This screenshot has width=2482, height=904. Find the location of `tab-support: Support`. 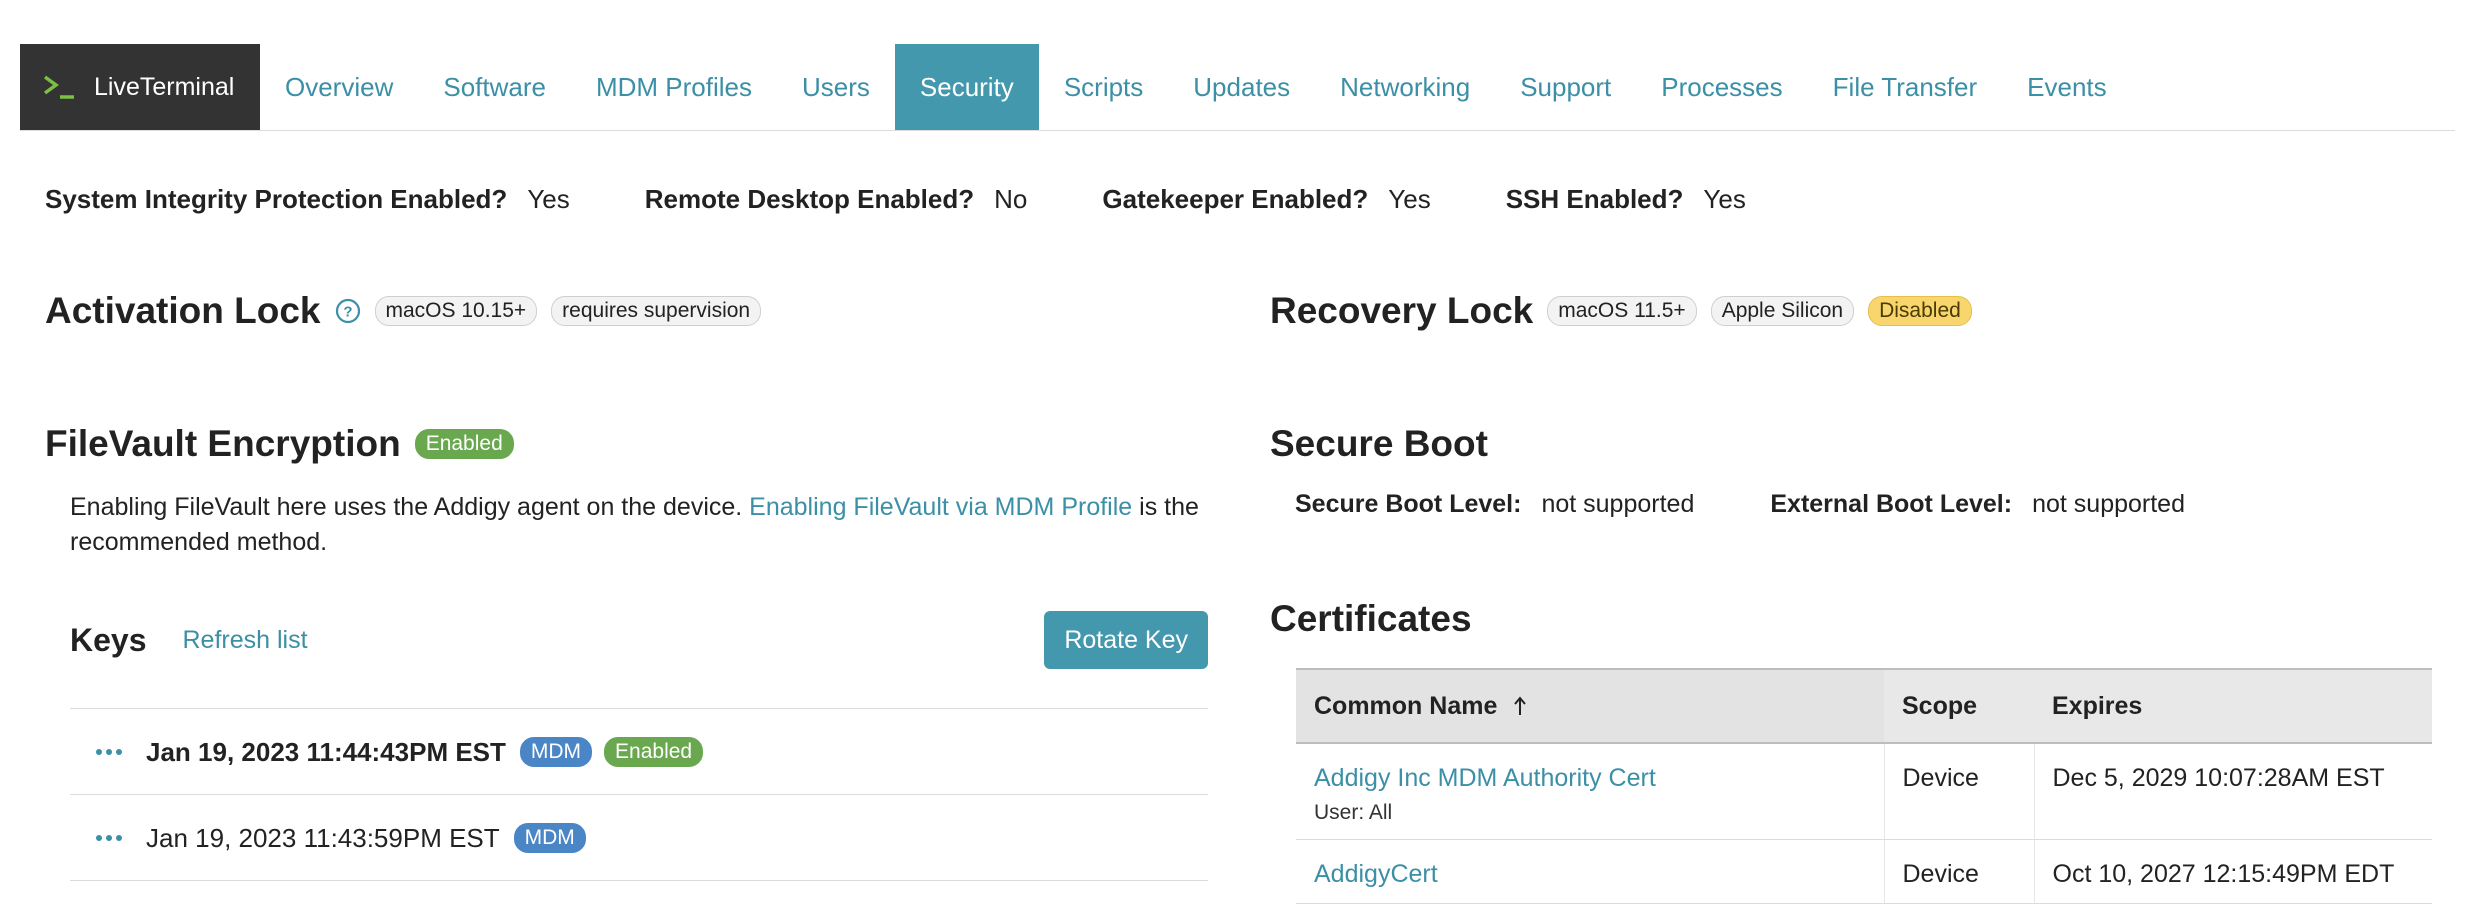

tab-support: Support is located at coordinates (1565, 87).